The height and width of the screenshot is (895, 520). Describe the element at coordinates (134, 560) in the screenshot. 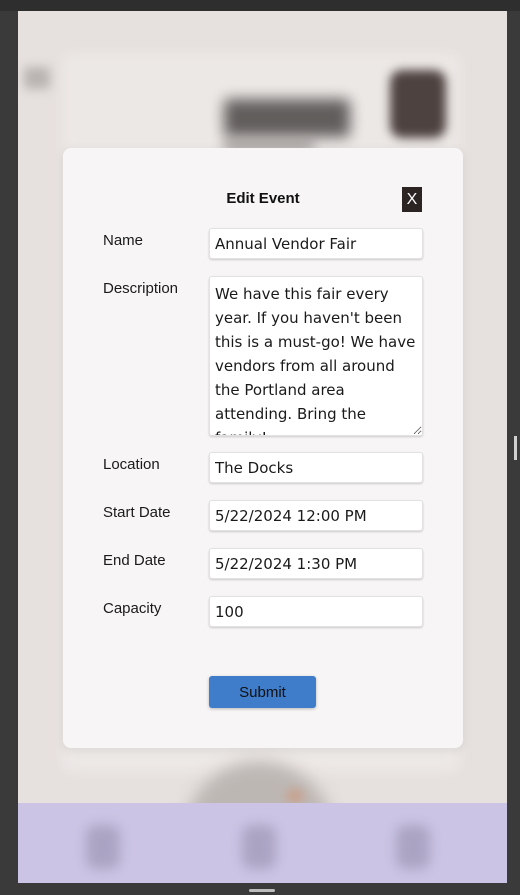

I see `end-date-label: End Date` at that location.